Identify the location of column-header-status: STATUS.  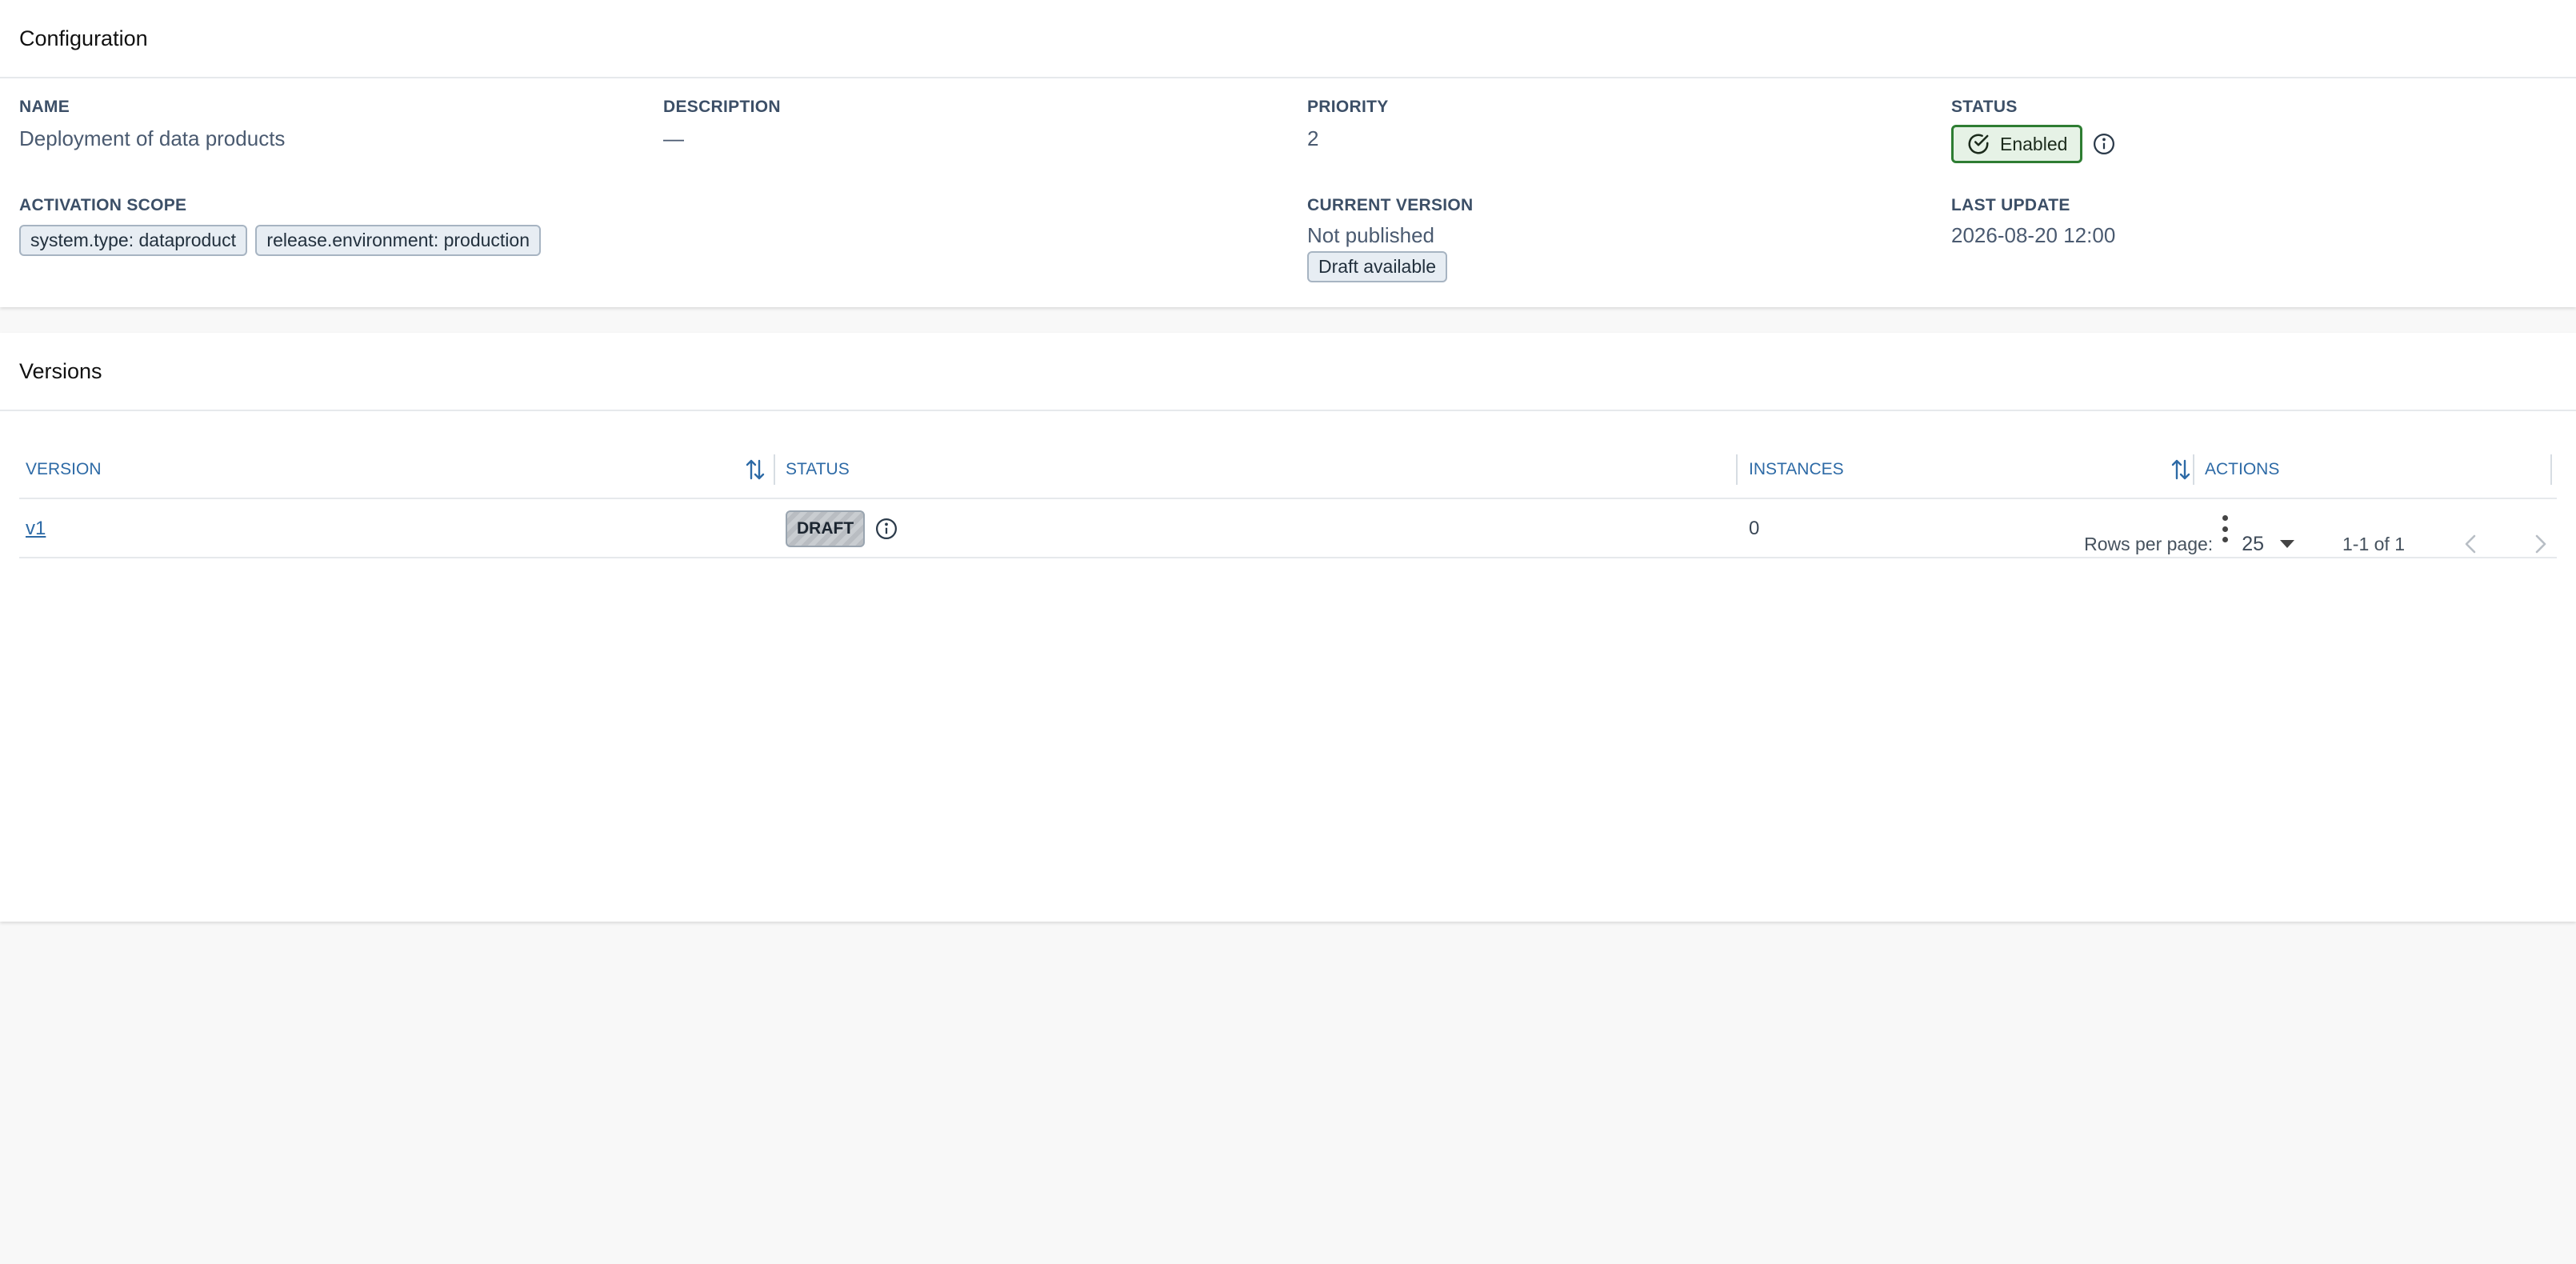
(818, 469).